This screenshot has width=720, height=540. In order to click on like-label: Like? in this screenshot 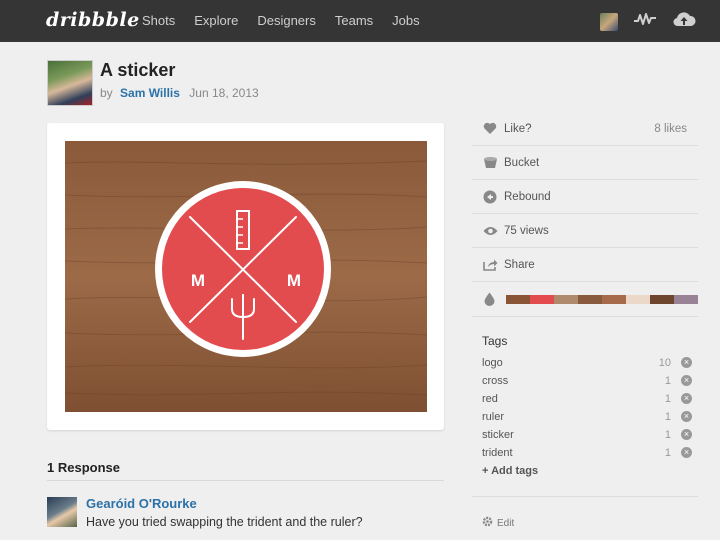, I will do `click(518, 129)`.